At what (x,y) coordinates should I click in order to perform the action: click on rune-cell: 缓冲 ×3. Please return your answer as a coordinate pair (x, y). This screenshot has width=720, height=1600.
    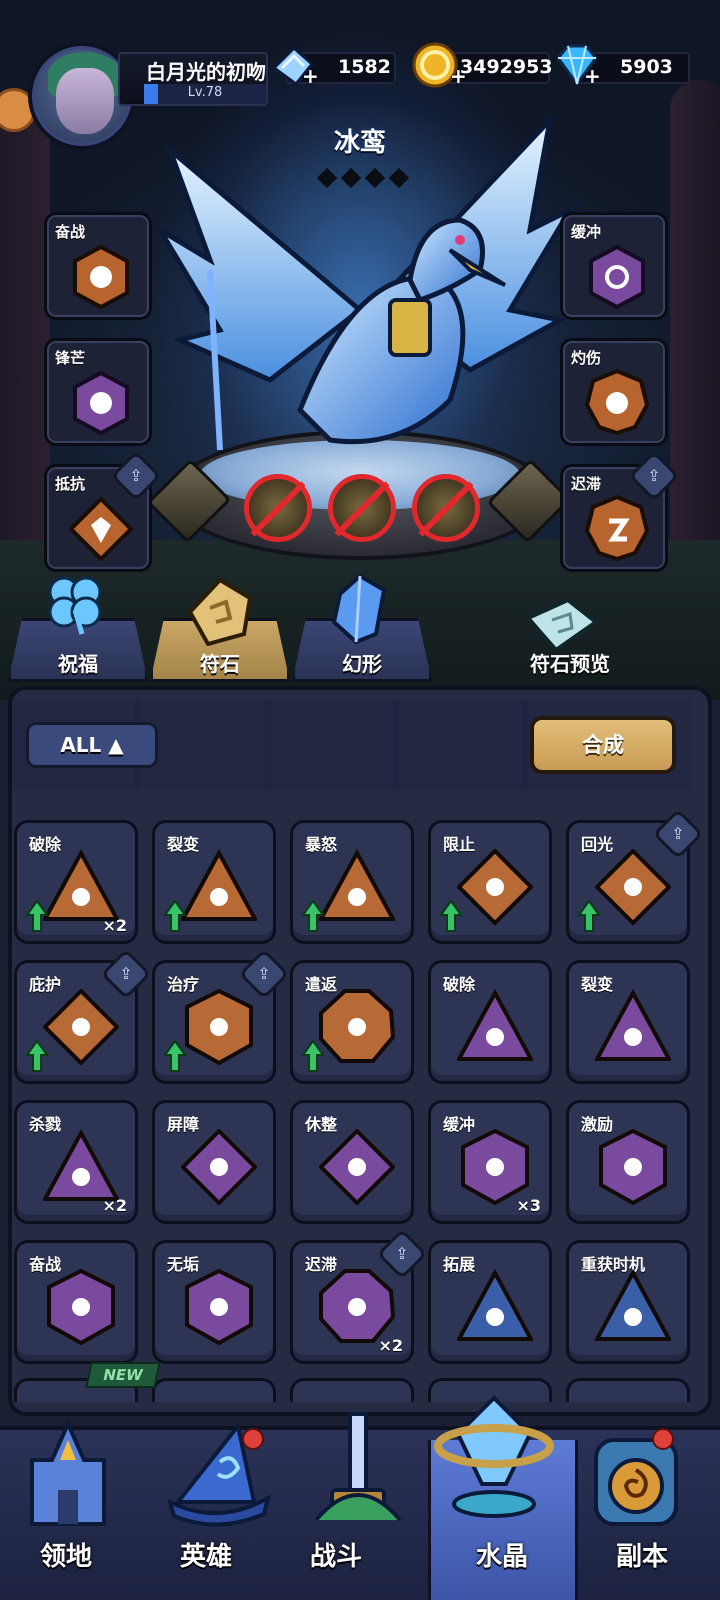
    Looking at the image, I should click on (490, 1162).